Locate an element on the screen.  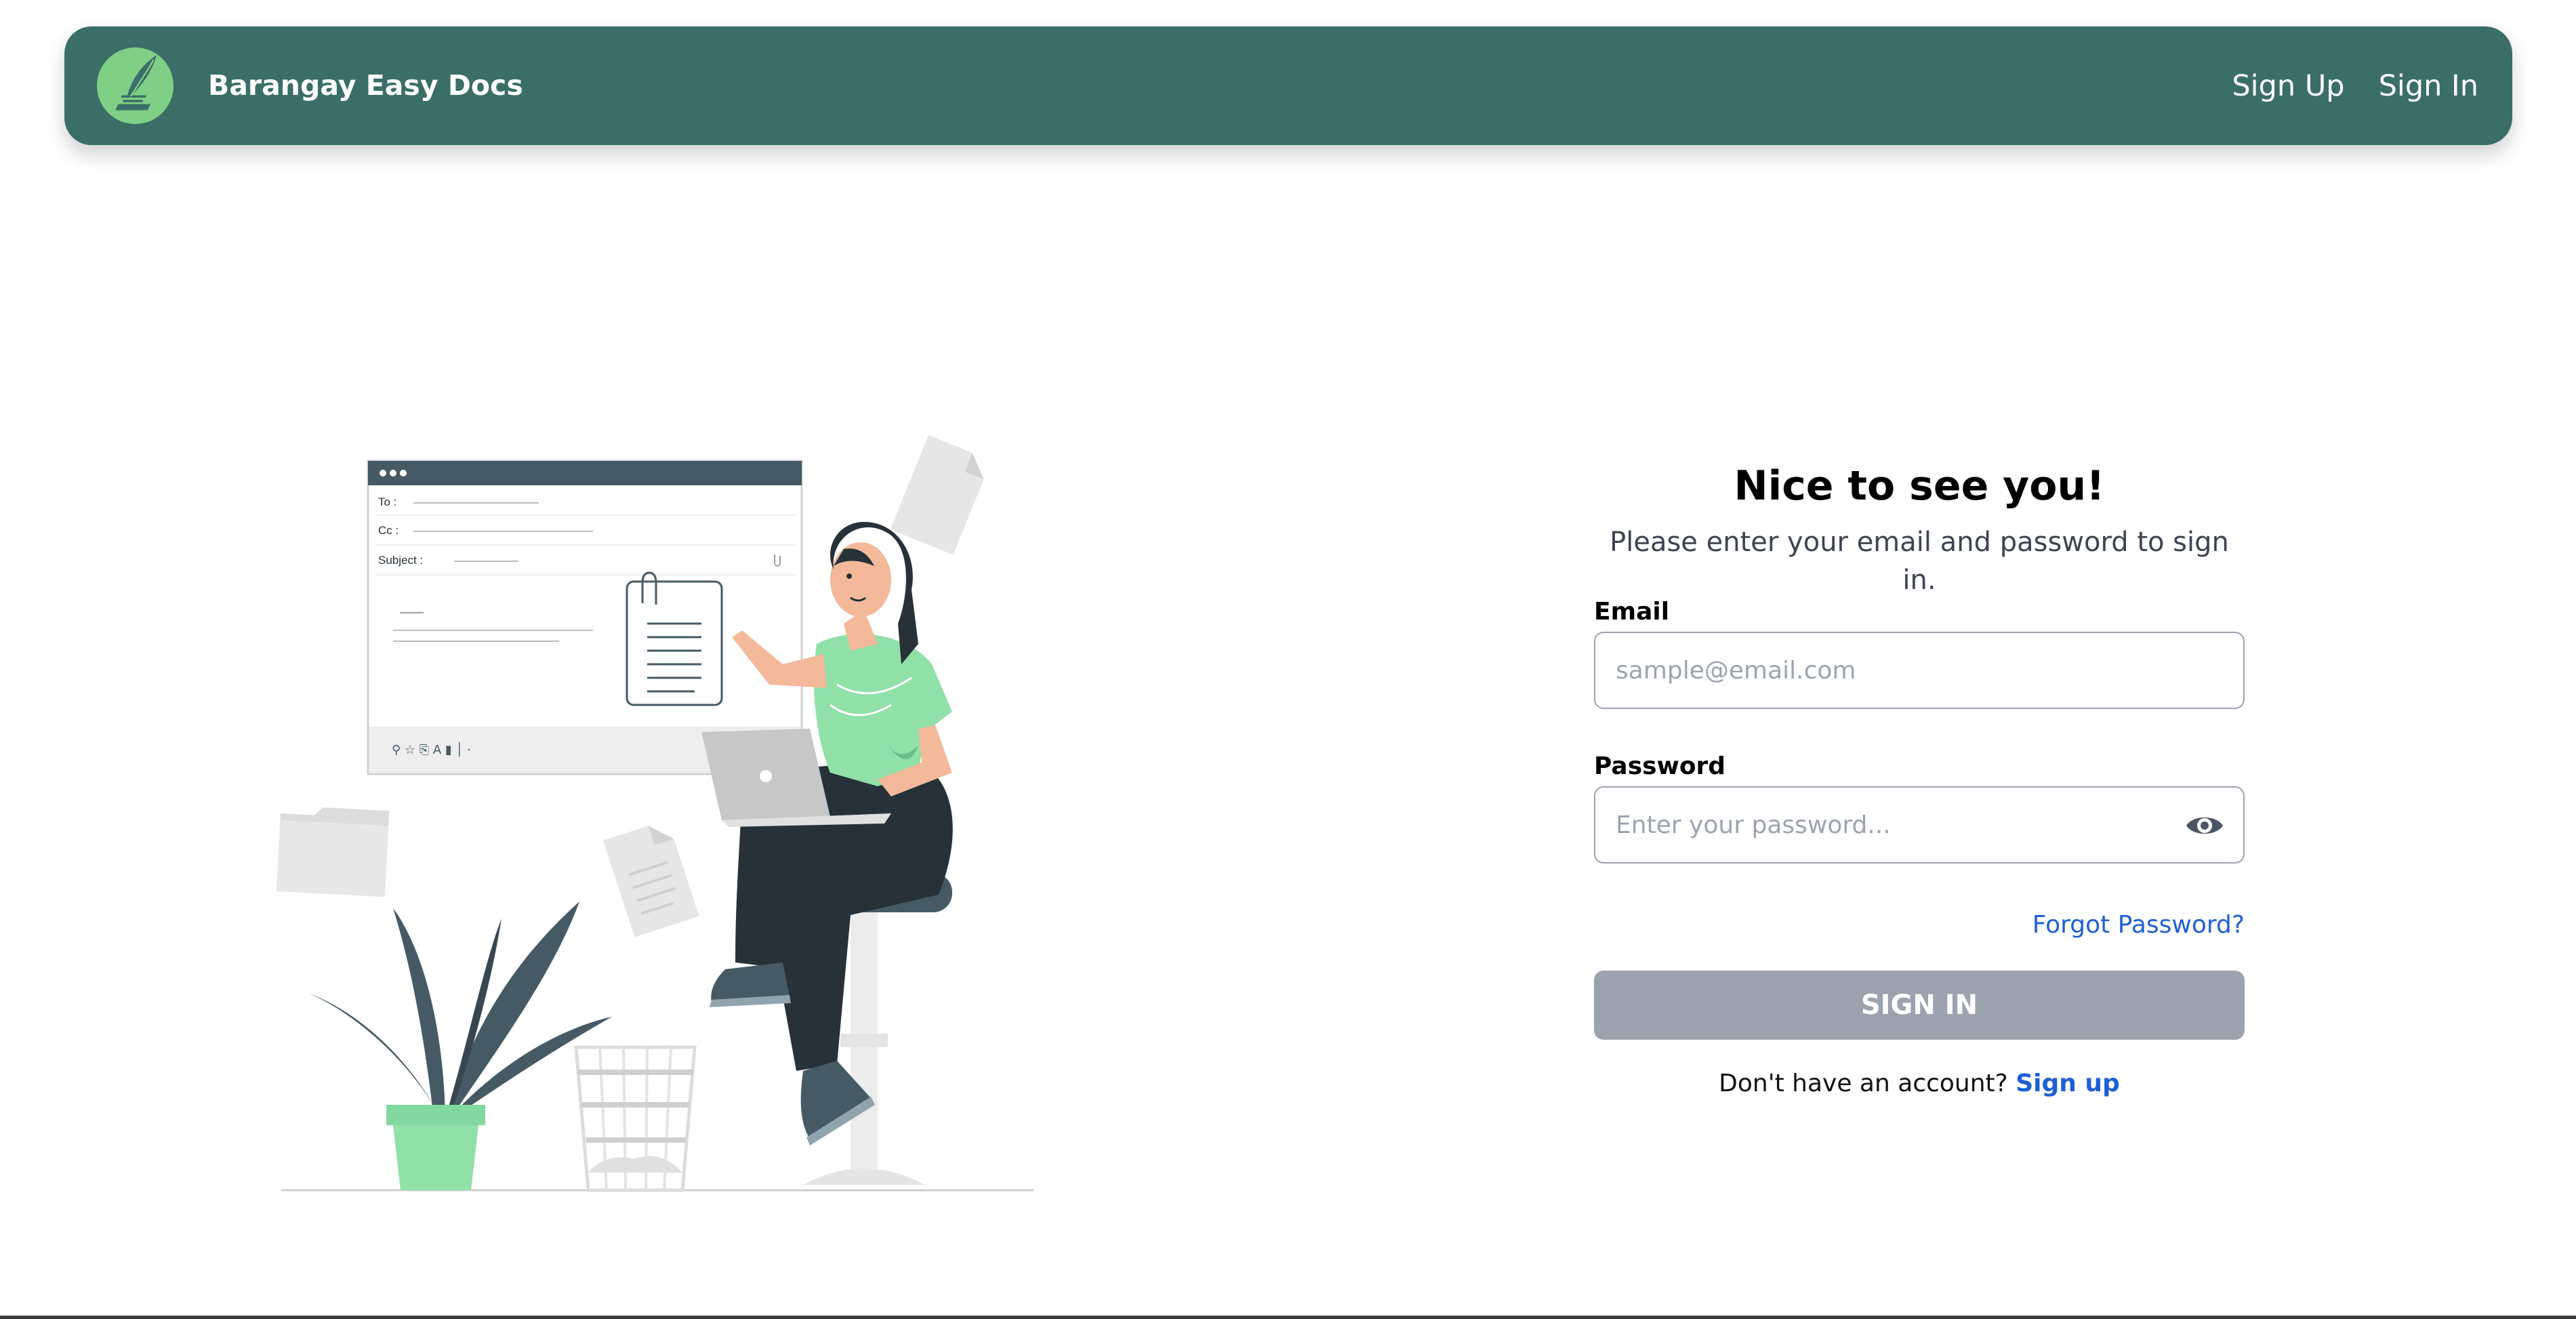
forgot-password-link: Forgot Password? is located at coordinates (2138, 925).